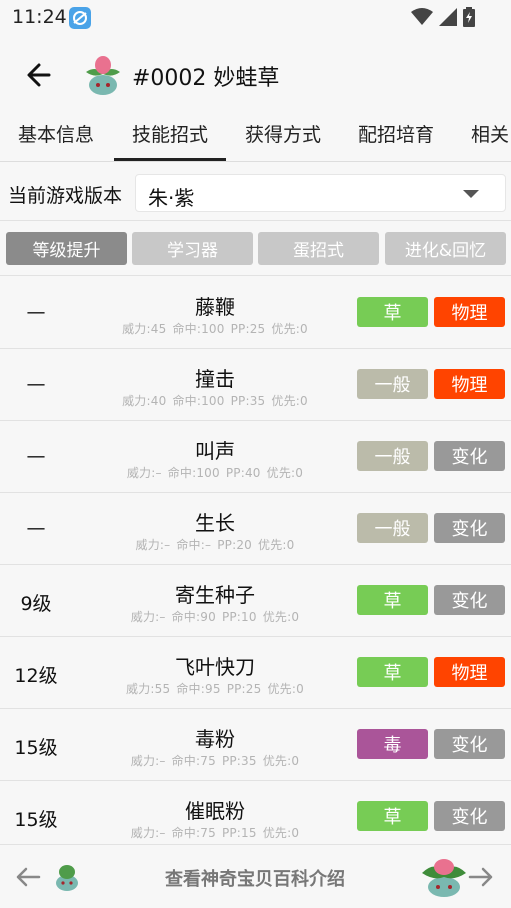 This screenshot has width=511, height=908. What do you see at coordinates (255, 529) in the screenshot?
I see `move-row: — 生长 威力:– 命中:– PP:20 优先:0 一般 变化` at bounding box center [255, 529].